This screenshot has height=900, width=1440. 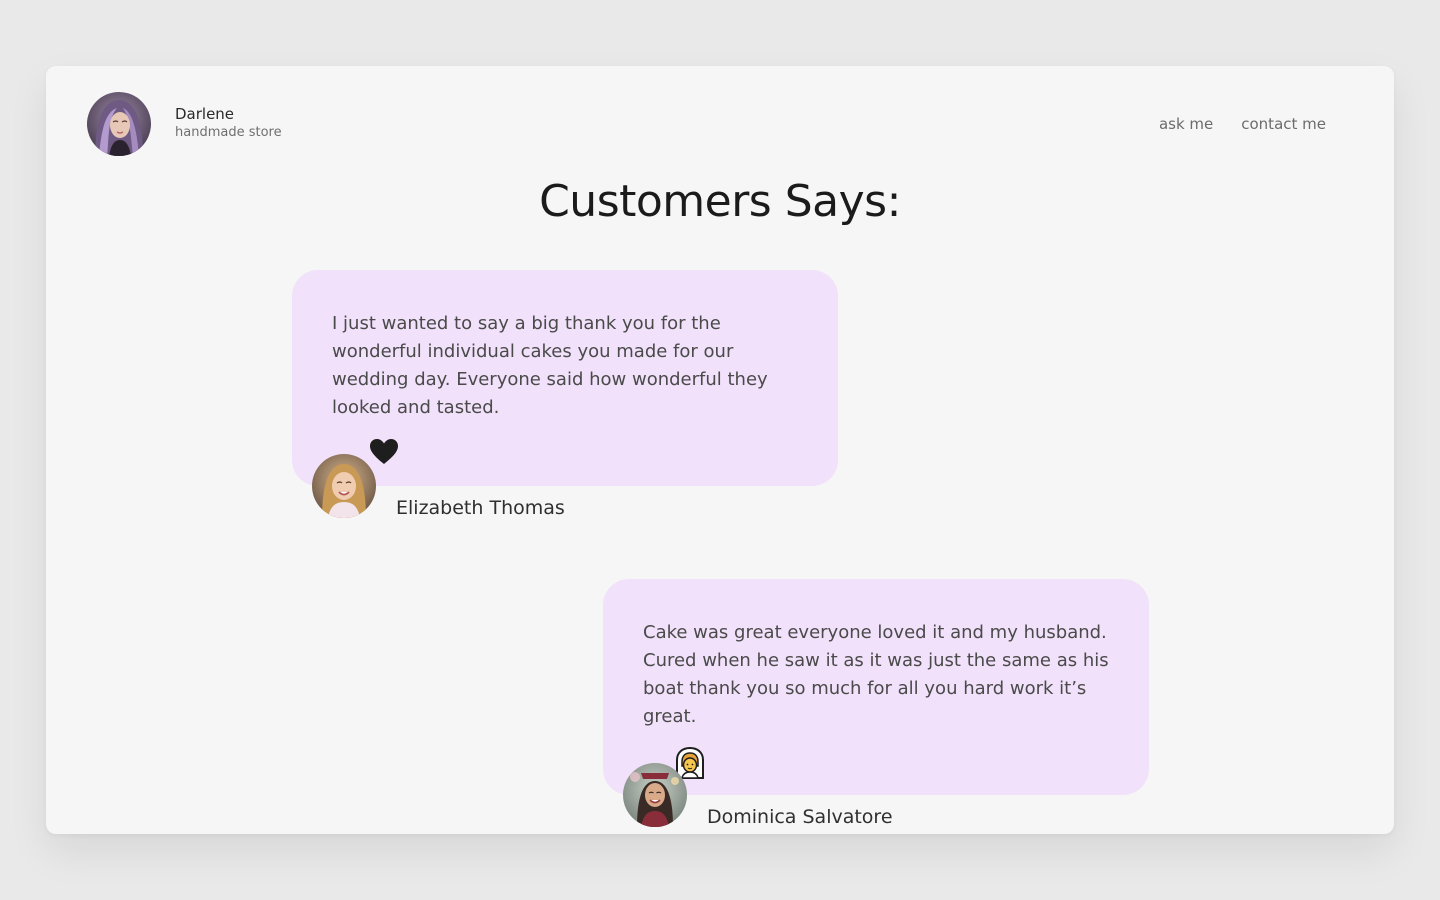 What do you see at coordinates (720, 201) in the screenshot?
I see `page-title: Customers Says:` at bounding box center [720, 201].